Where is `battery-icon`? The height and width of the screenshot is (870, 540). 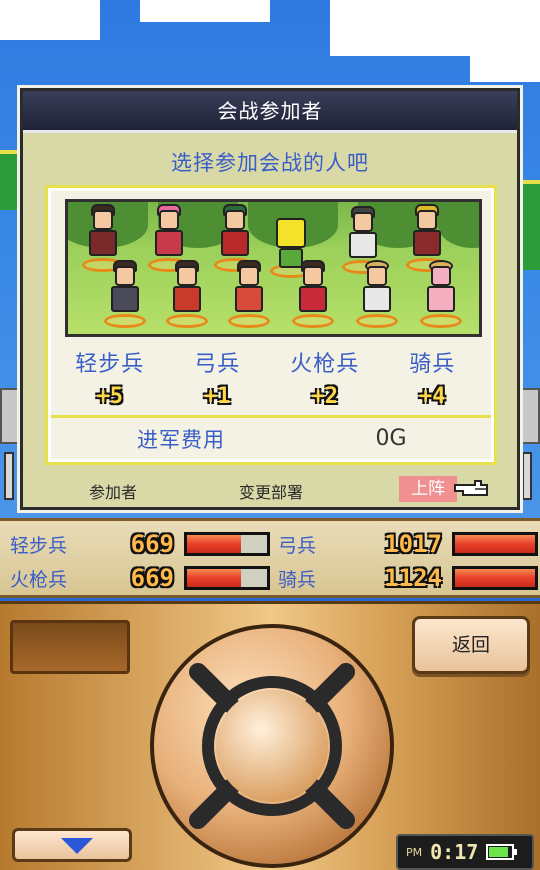 battery-icon is located at coordinates (502, 852).